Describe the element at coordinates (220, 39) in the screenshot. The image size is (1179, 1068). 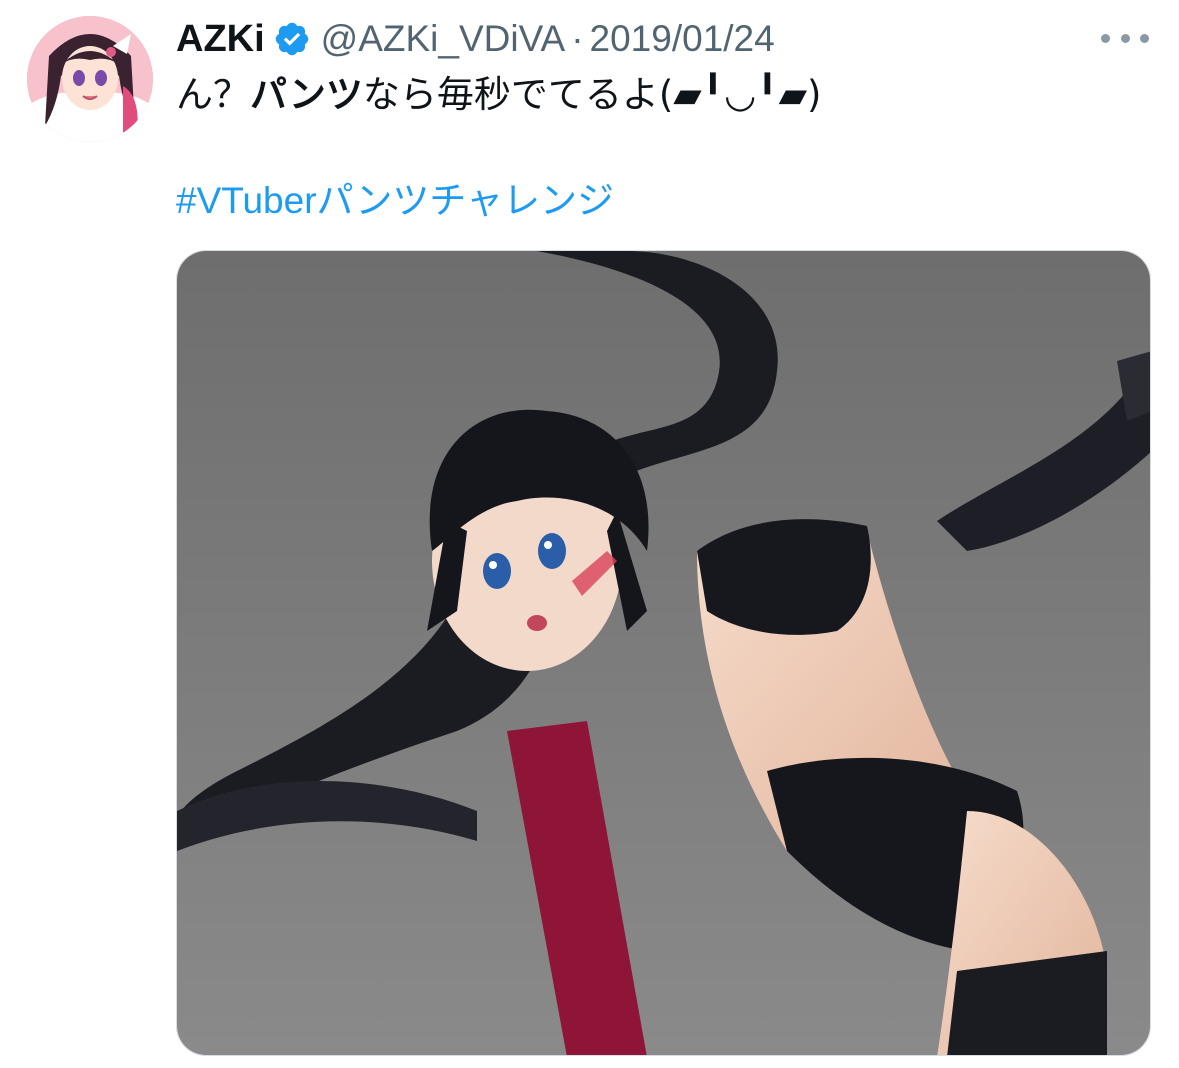
I see `display-name: AZKi` at that location.